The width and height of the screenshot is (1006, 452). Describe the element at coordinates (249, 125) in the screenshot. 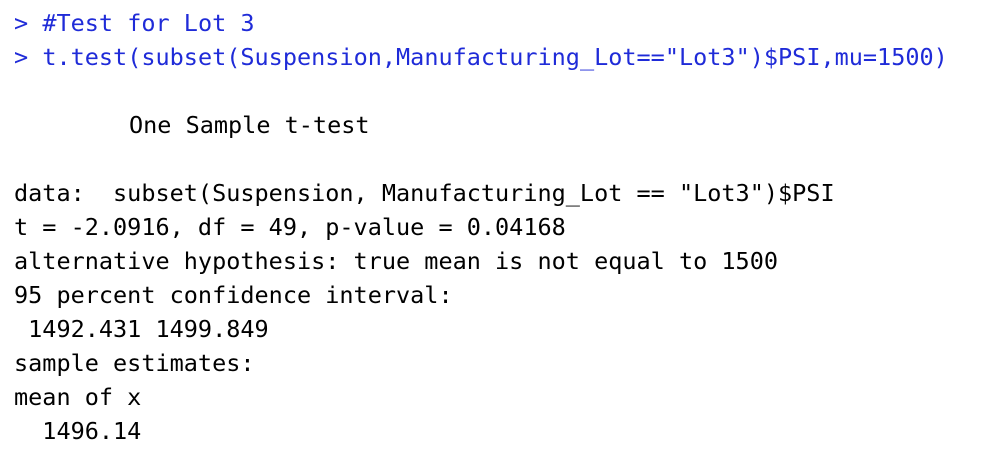

I see `output-heading: One Sample t-test` at that location.